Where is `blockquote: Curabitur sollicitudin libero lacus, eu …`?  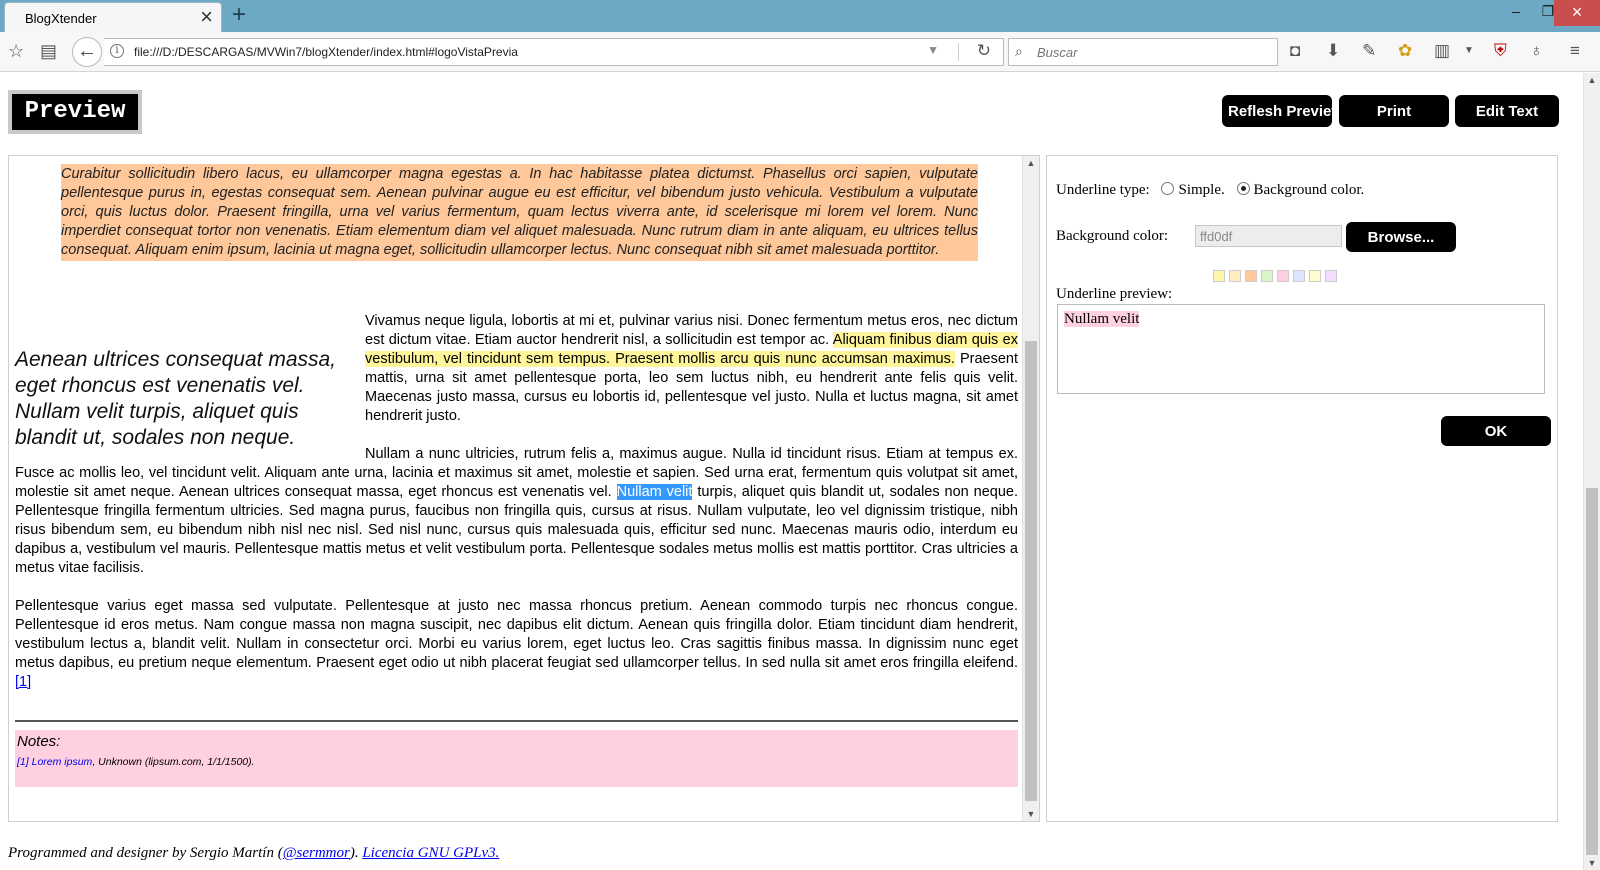
blockquote: Curabitur sollicitudin libero lacus, eu … is located at coordinates (519, 212).